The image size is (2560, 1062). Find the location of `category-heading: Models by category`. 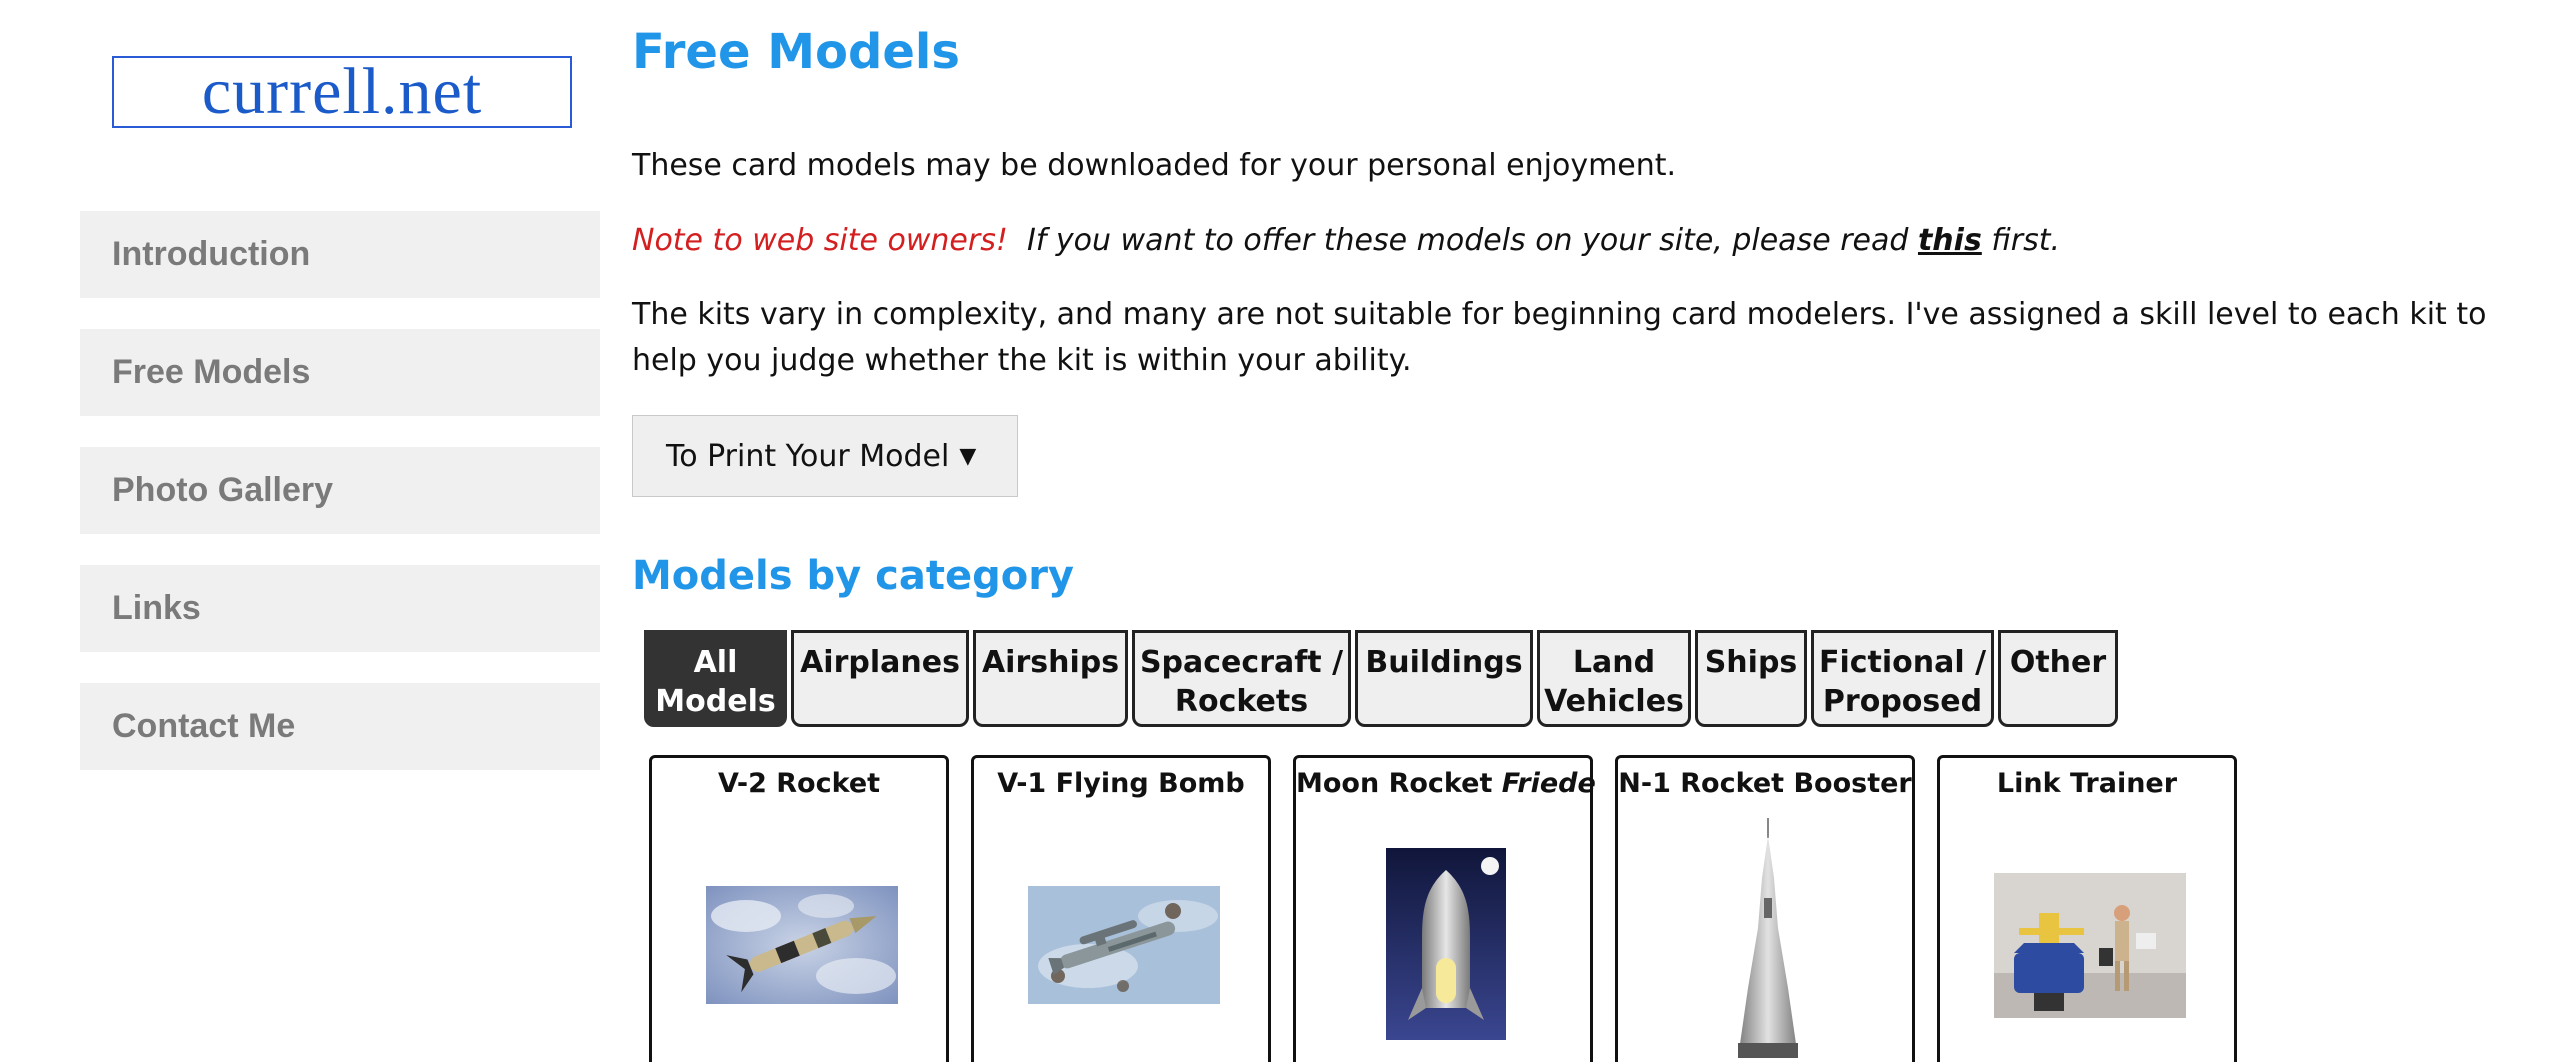

category-heading: Models by category is located at coordinates (853, 576).